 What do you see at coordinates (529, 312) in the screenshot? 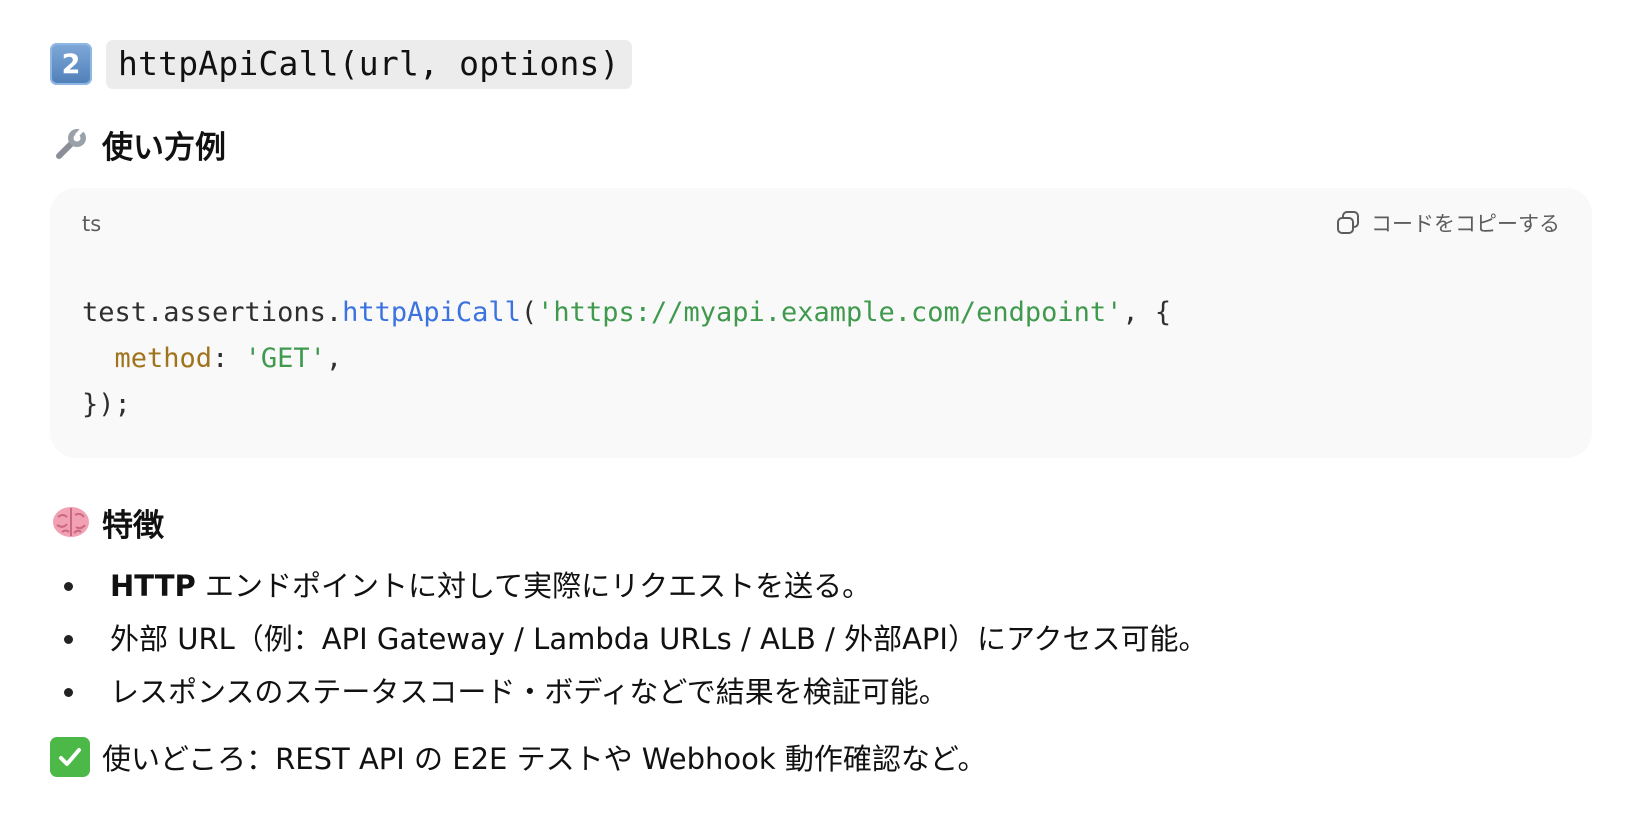
I see `code-token-paren: (` at bounding box center [529, 312].